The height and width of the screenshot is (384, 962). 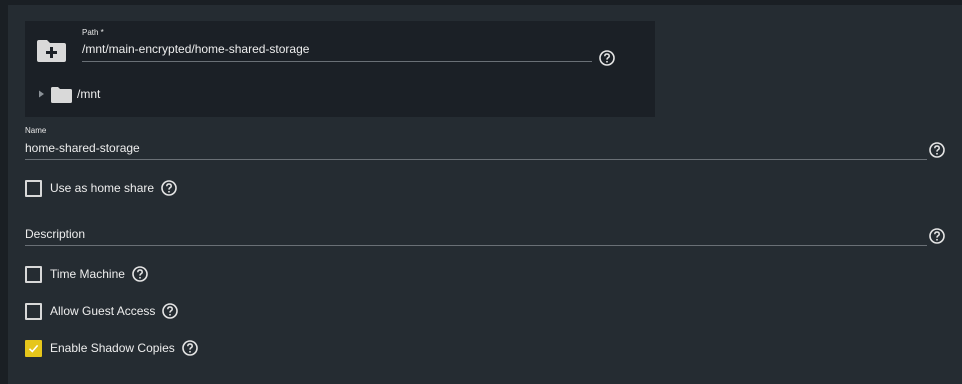 I want to click on shadow-copies-option: Enable Shadow Copies, so click(x=111, y=348).